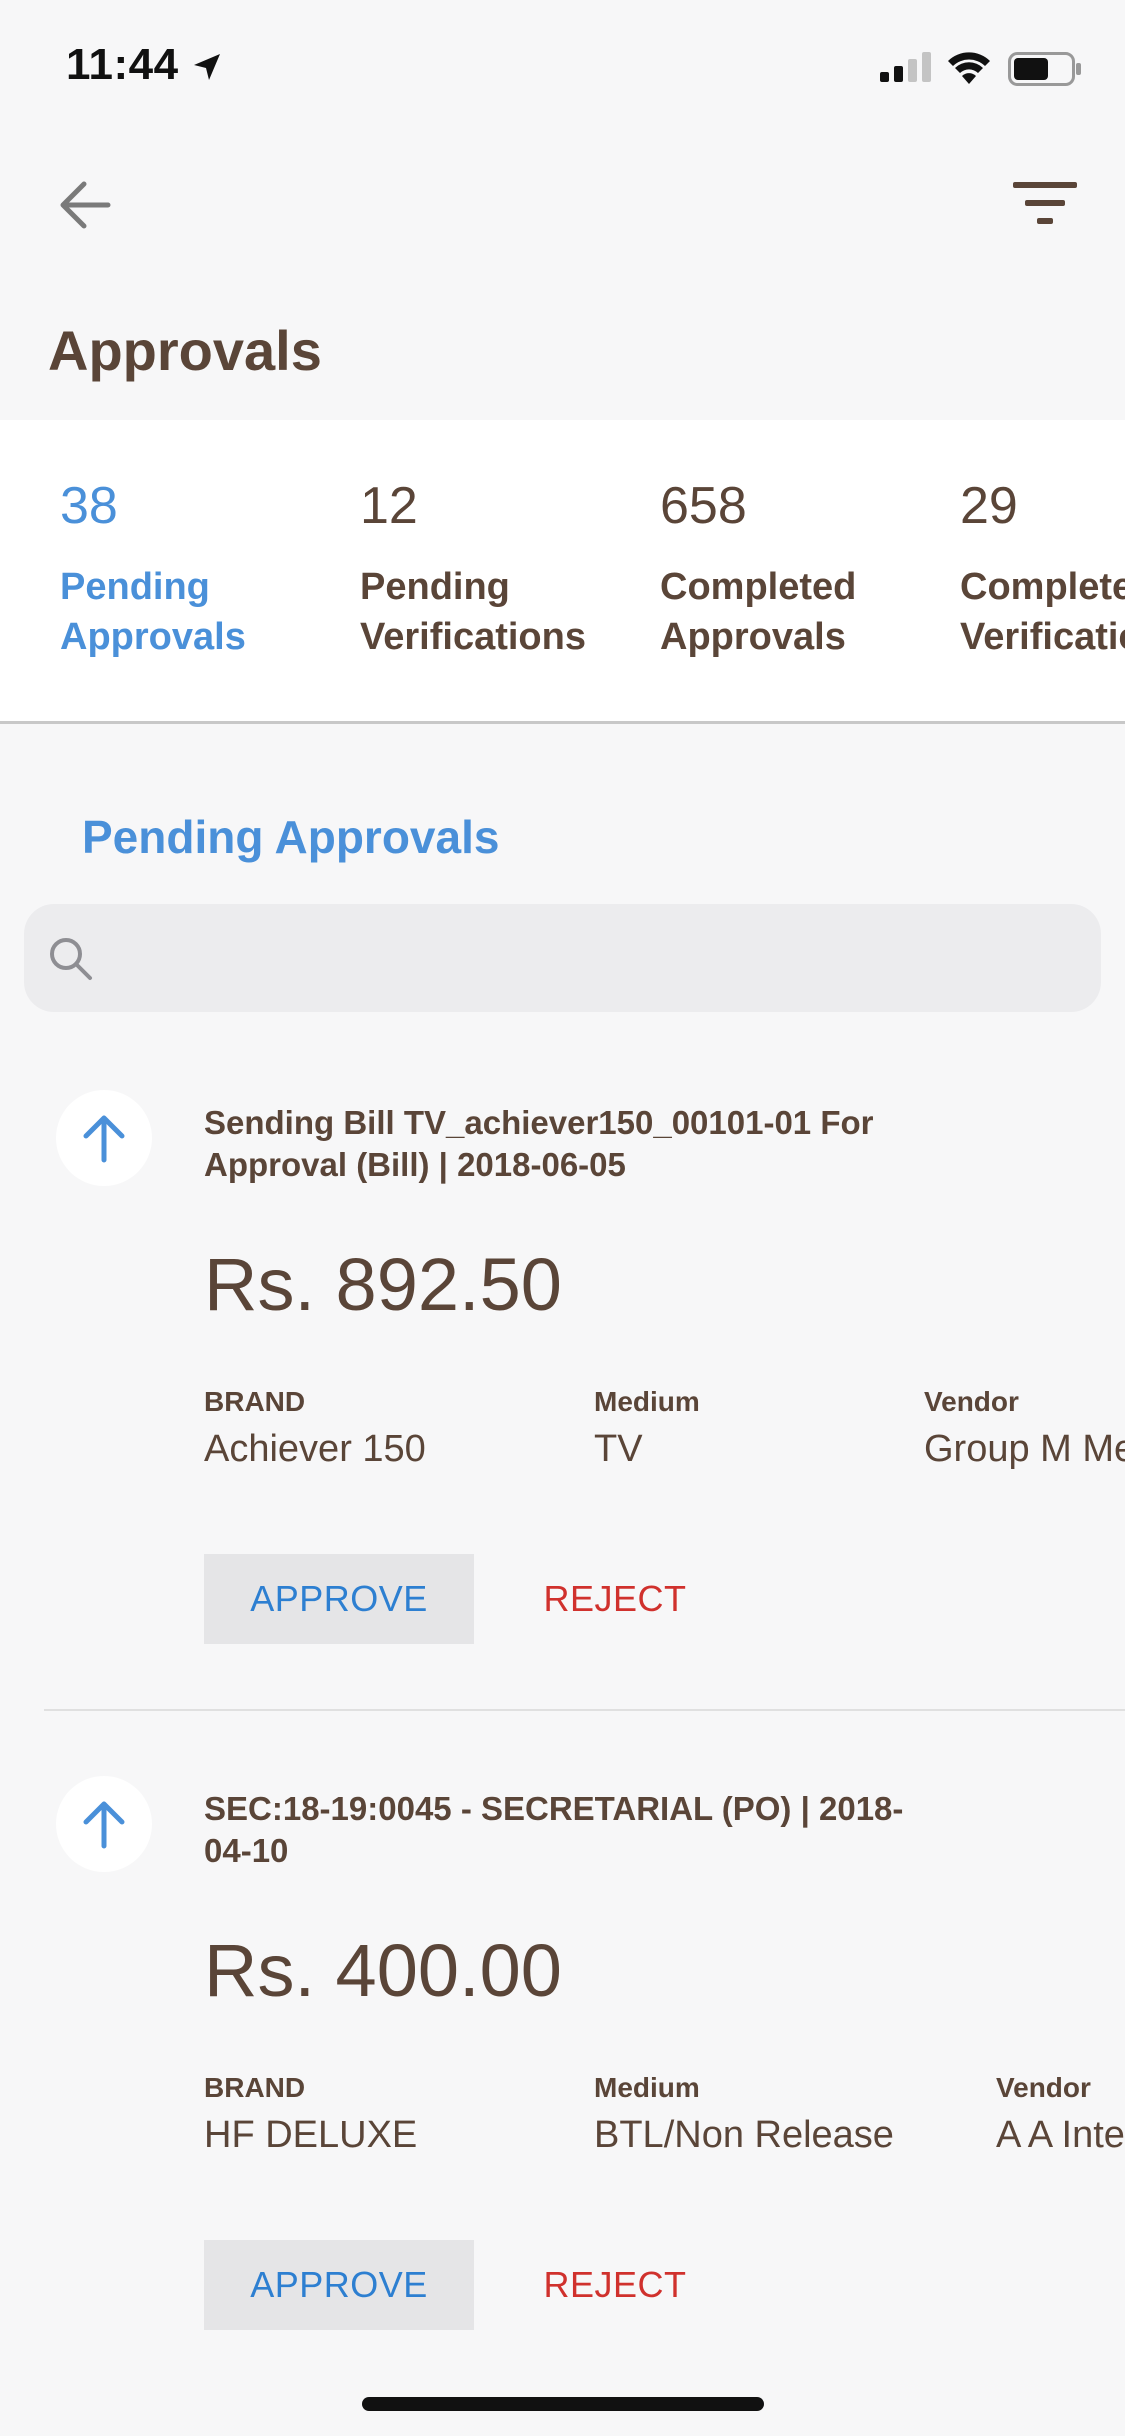 Image resolution: width=1125 pixels, height=2436 pixels. Describe the element at coordinates (71, 959) in the screenshot. I see `search-icon` at that location.